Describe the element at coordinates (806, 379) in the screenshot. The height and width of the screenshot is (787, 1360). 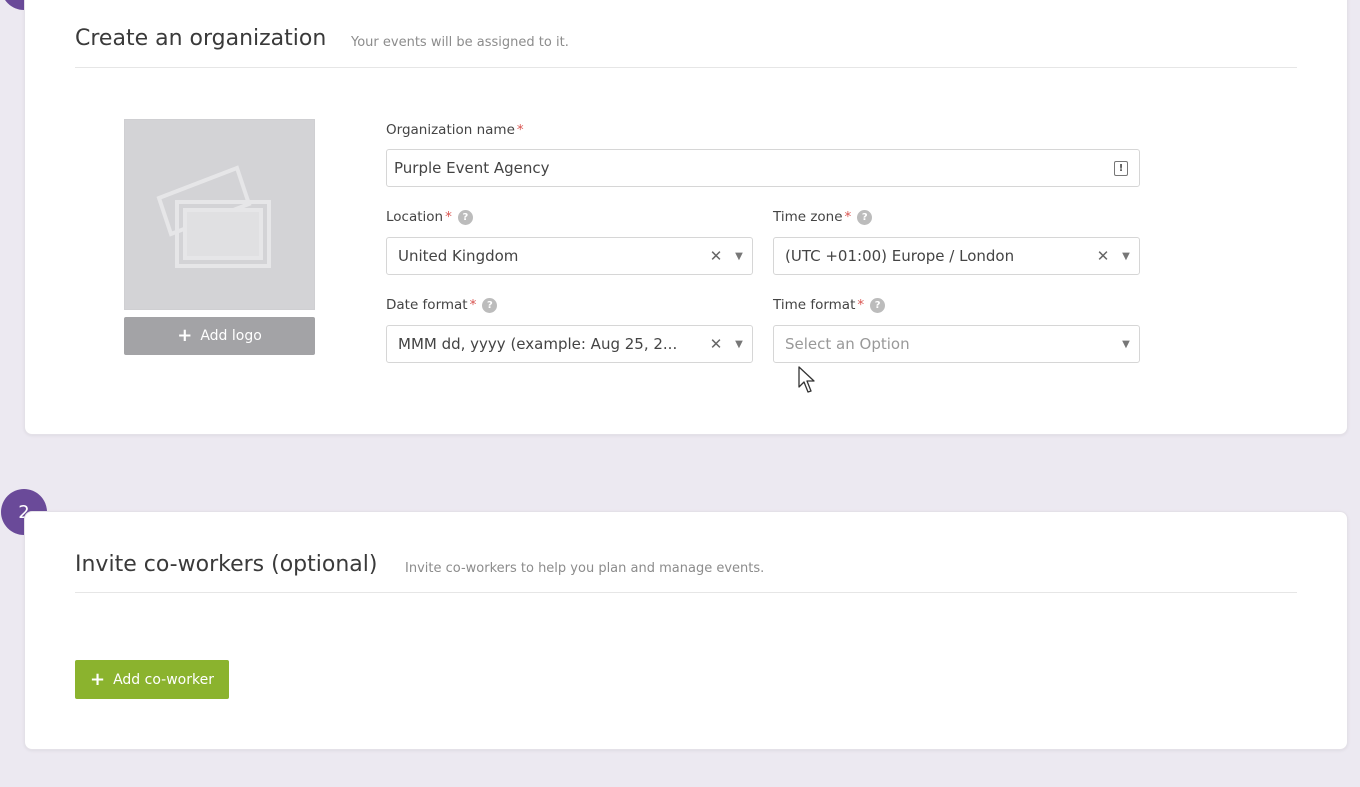
I see `mouse-cursor-icon` at that location.